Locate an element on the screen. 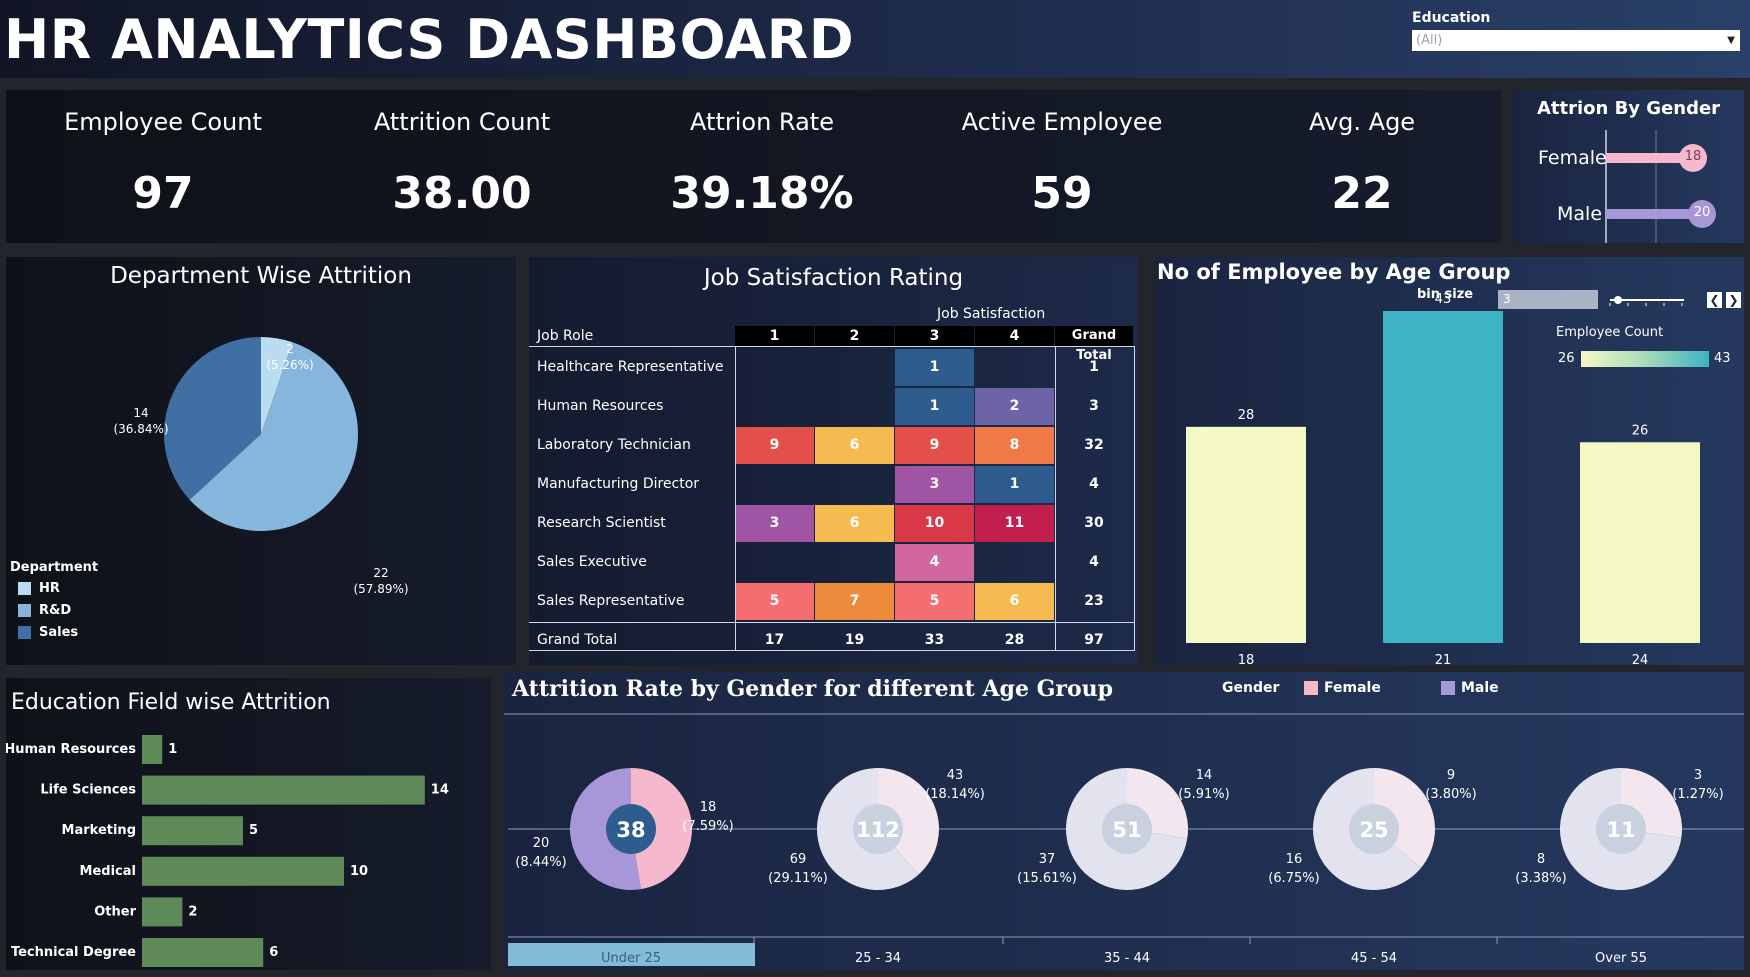  bar-value-label: 2 is located at coordinates (192, 911).